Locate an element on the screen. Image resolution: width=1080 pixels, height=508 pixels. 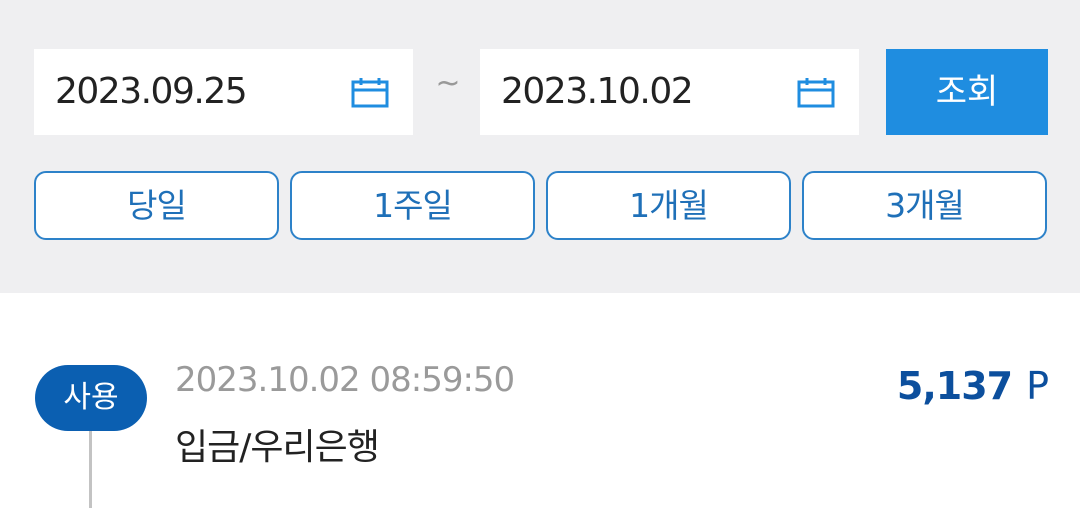
end-date-value: 2023.10.02 is located at coordinates (597, 91).